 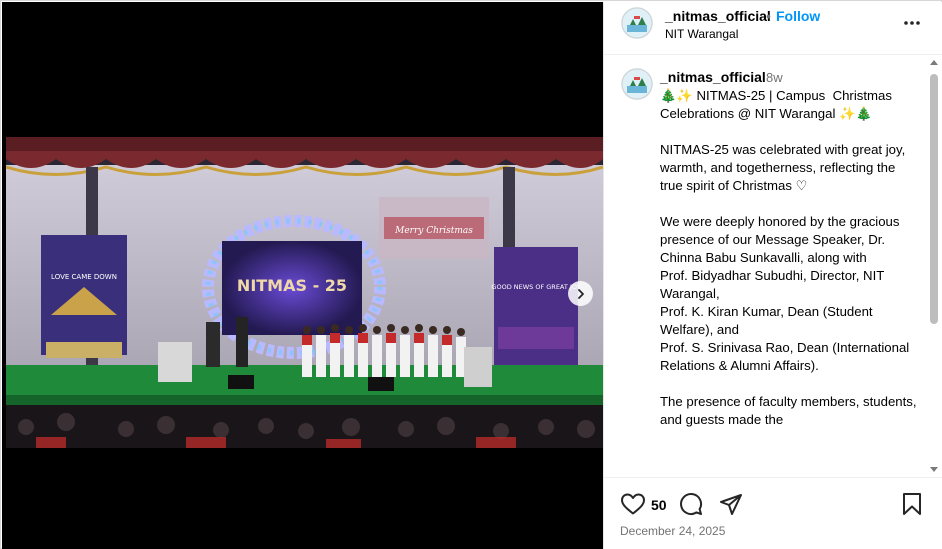 I want to click on more-options-icon, so click(x=912, y=23).